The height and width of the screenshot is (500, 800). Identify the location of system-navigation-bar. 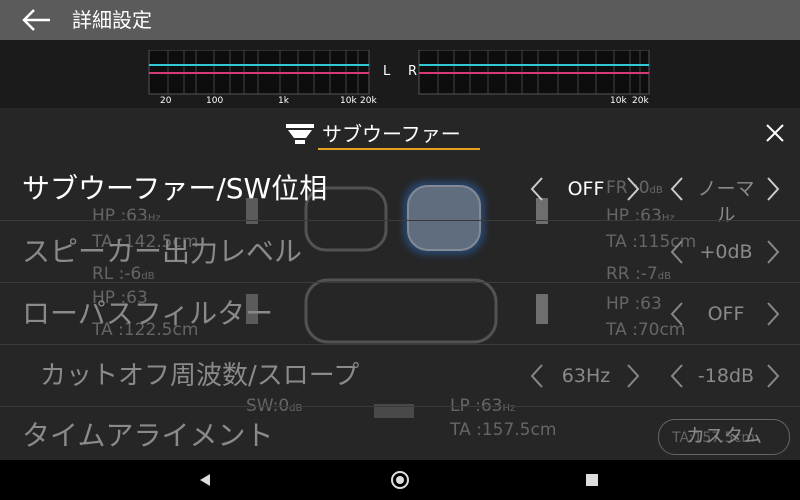
(400, 480).